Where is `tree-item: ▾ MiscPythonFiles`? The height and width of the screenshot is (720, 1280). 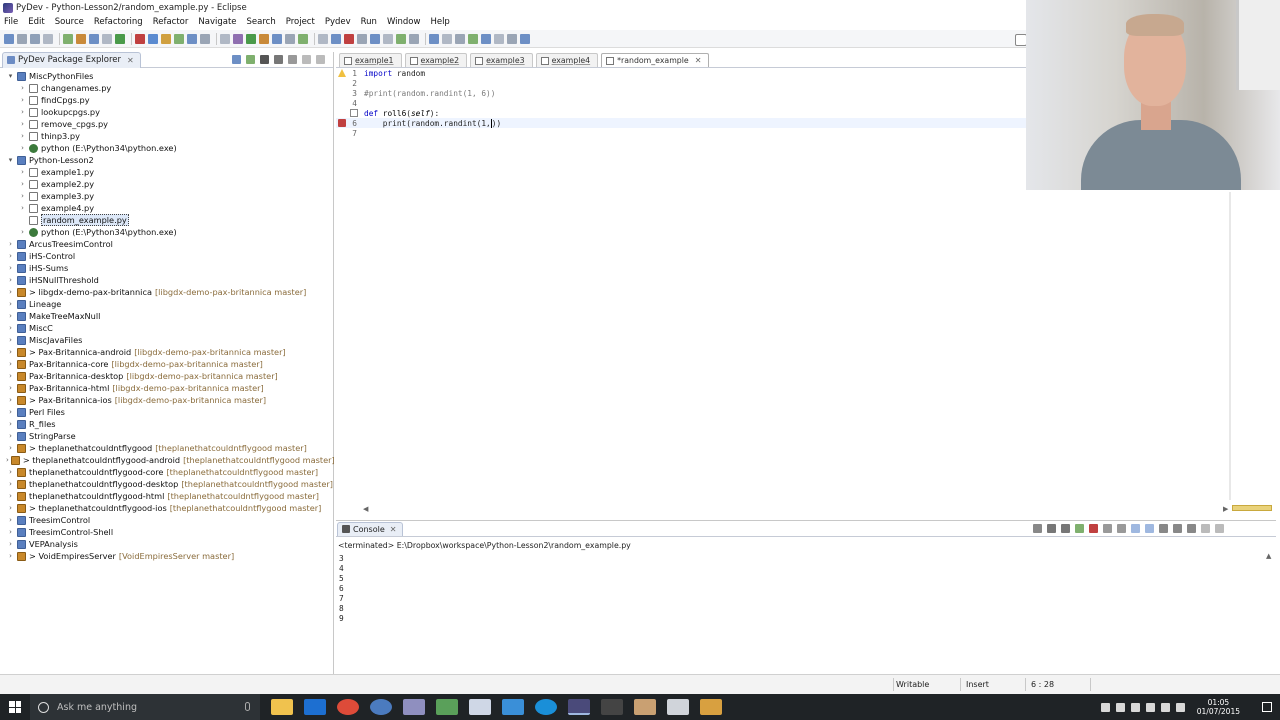 tree-item: ▾ MiscPythonFiles is located at coordinates (166, 76).